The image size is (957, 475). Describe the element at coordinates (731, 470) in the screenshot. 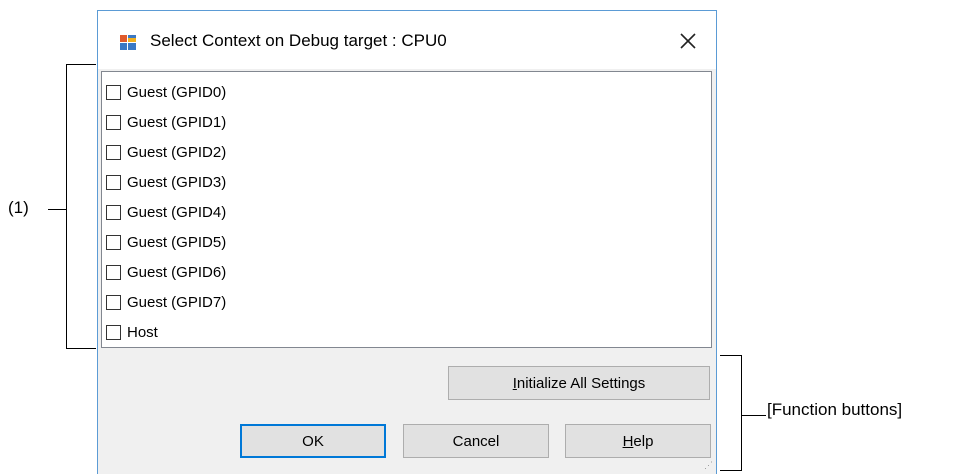

I see `annotation-buttons-bracket-bottom` at that location.